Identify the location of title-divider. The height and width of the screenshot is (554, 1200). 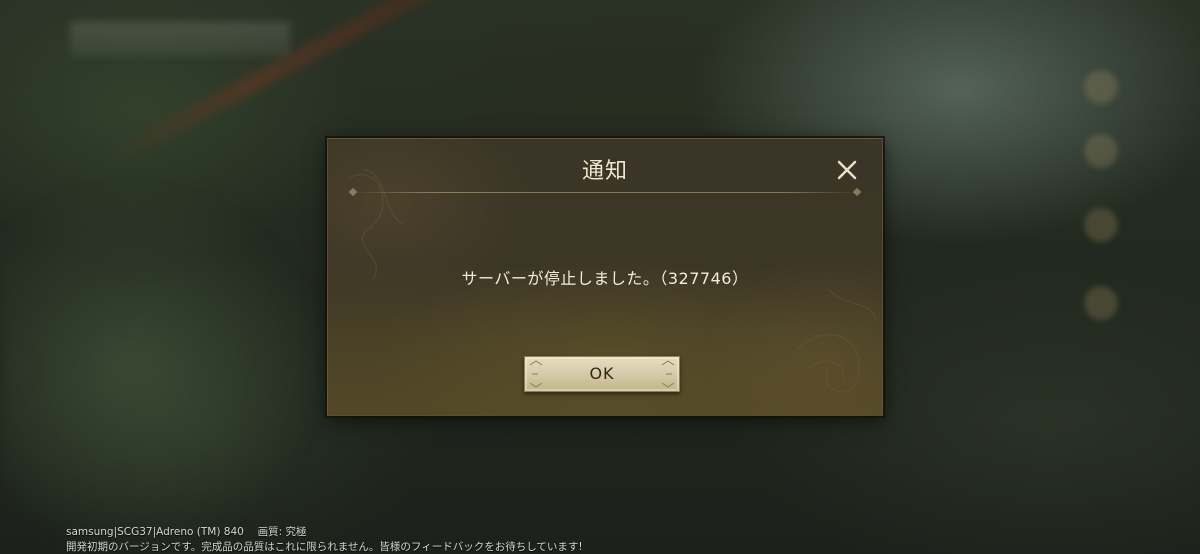
(605, 192).